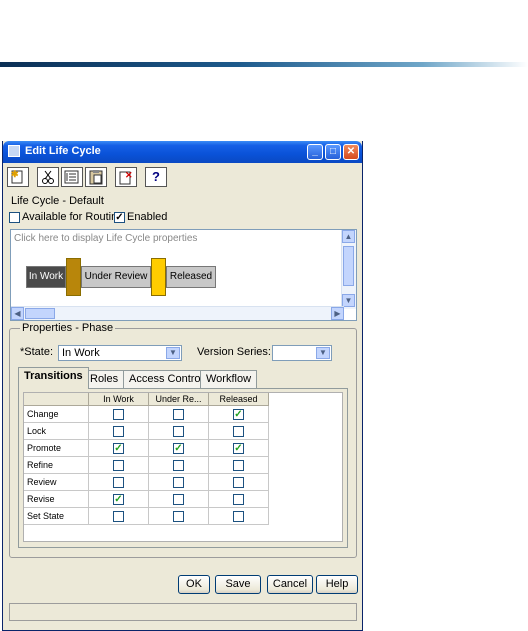 The image size is (528, 631). What do you see at coordinates (333, 152) in the screenshot?
I see `maximize-button: □` at bounding box center [333, 152].